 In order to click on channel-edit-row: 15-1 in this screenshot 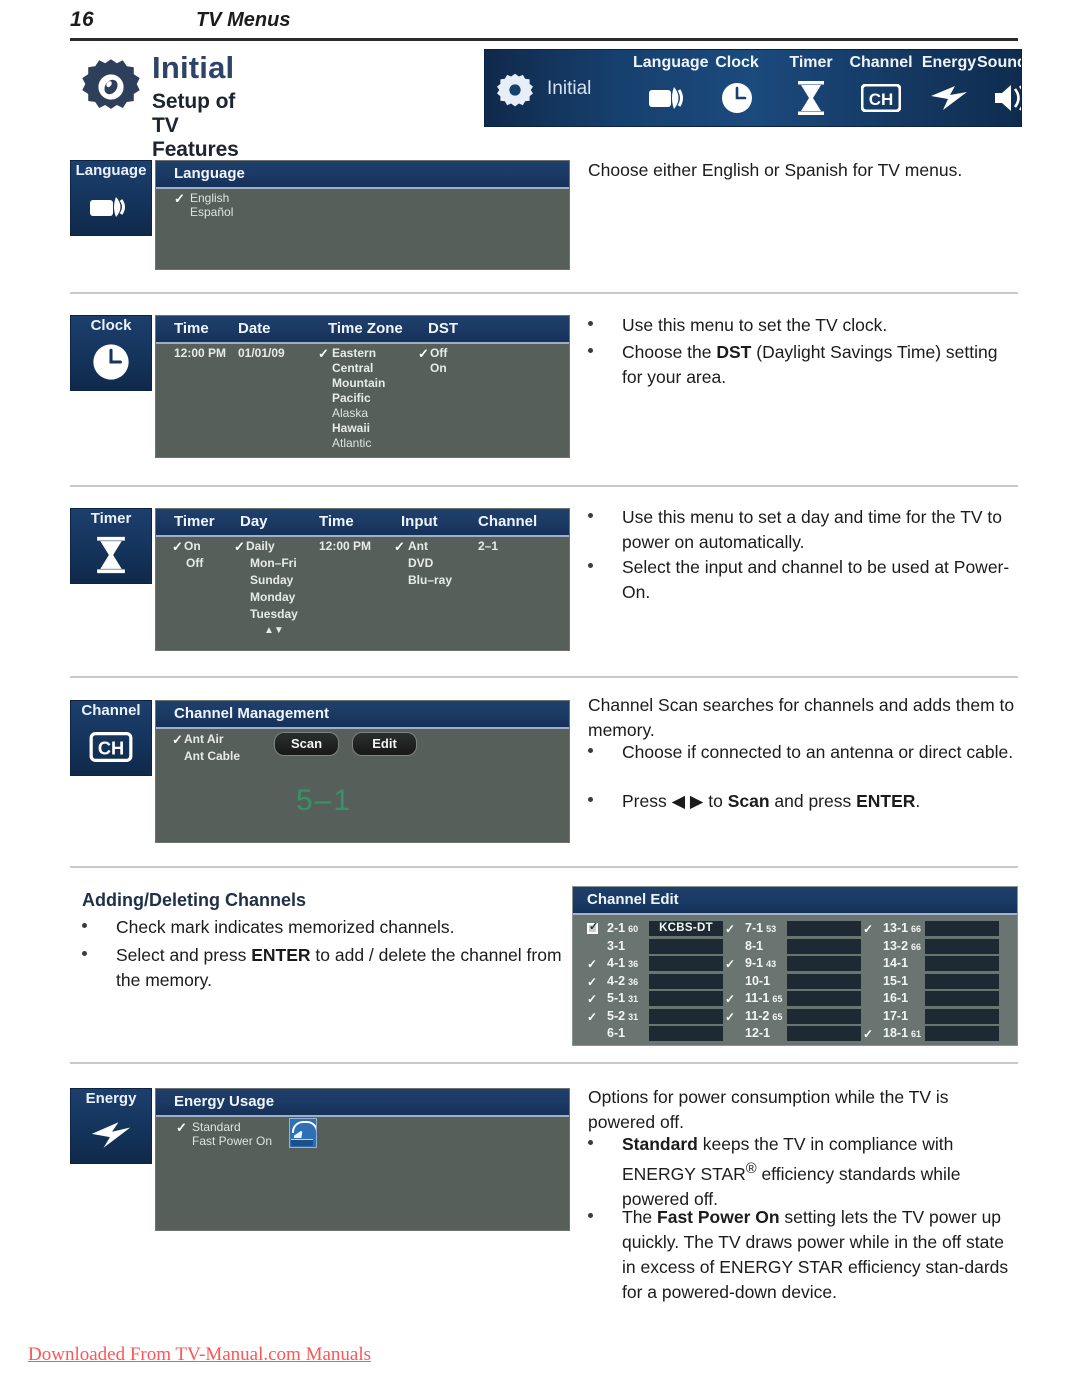, I will do `click(933, 982)`.